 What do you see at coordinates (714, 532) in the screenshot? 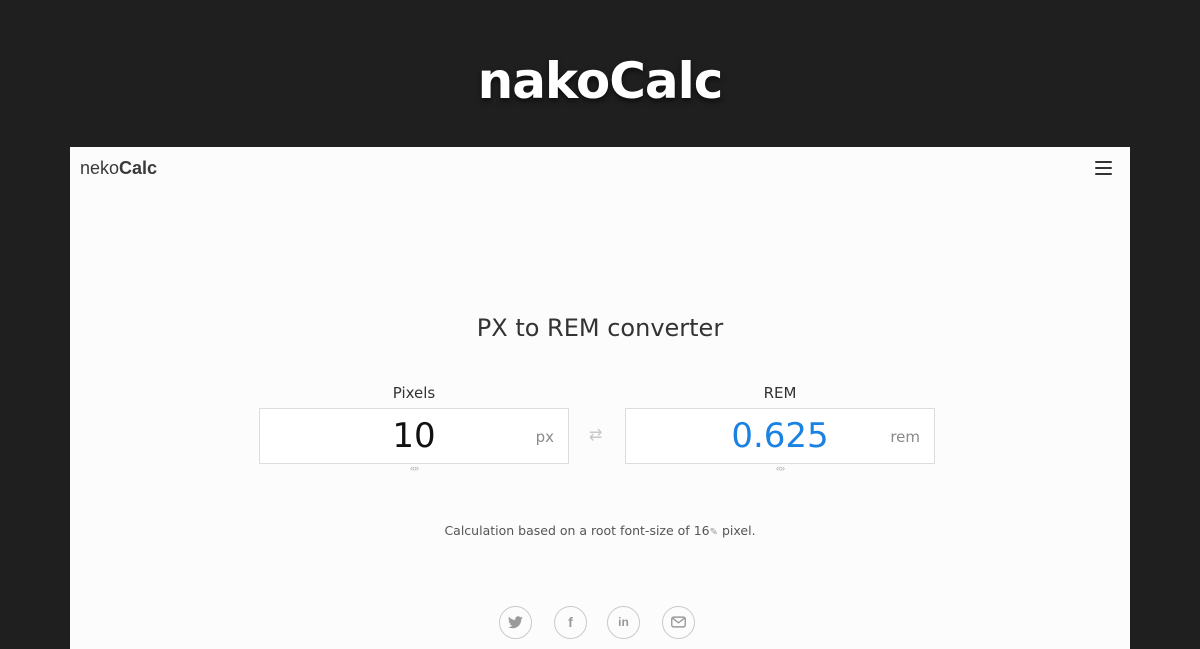
I see `pencil-icon: ✎` at bounding box center [714, 532].